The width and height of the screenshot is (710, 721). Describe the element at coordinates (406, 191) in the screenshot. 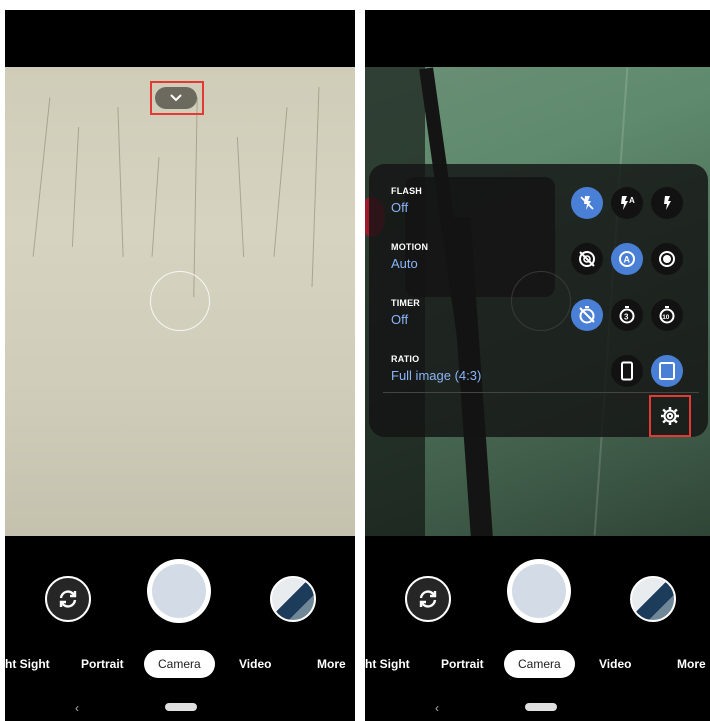

I see `flash-label: FLASH` at that location.